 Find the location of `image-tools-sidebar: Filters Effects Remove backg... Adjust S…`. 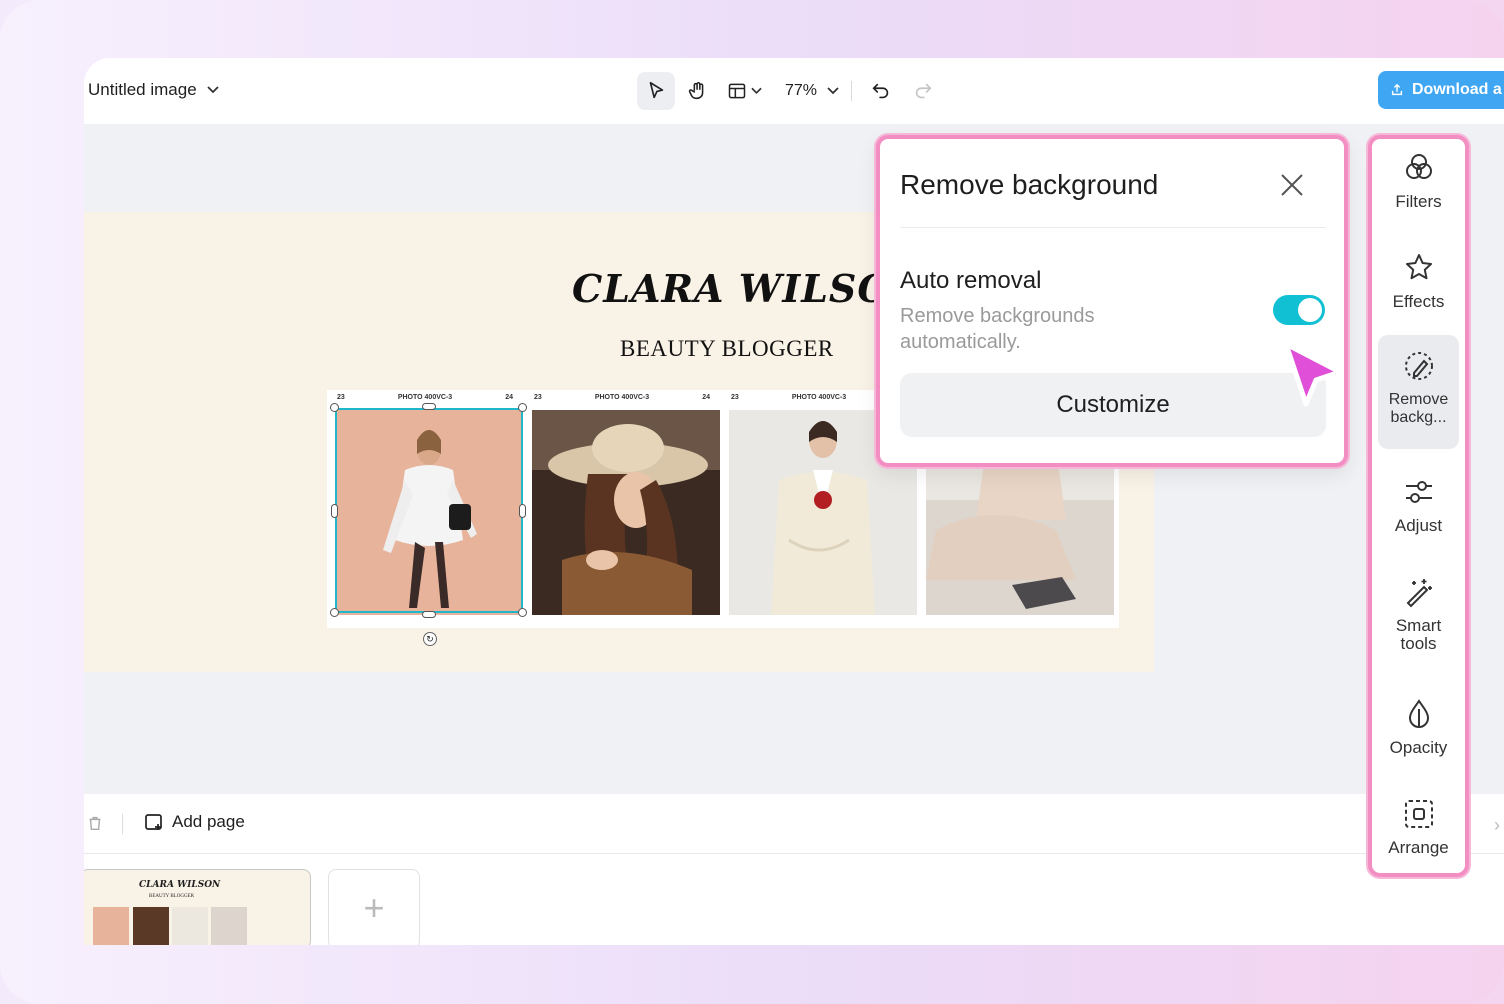

image-tools-sidebar: Filters Effects Remove backg... Adjust S… is located at coordinates (1418, 506).